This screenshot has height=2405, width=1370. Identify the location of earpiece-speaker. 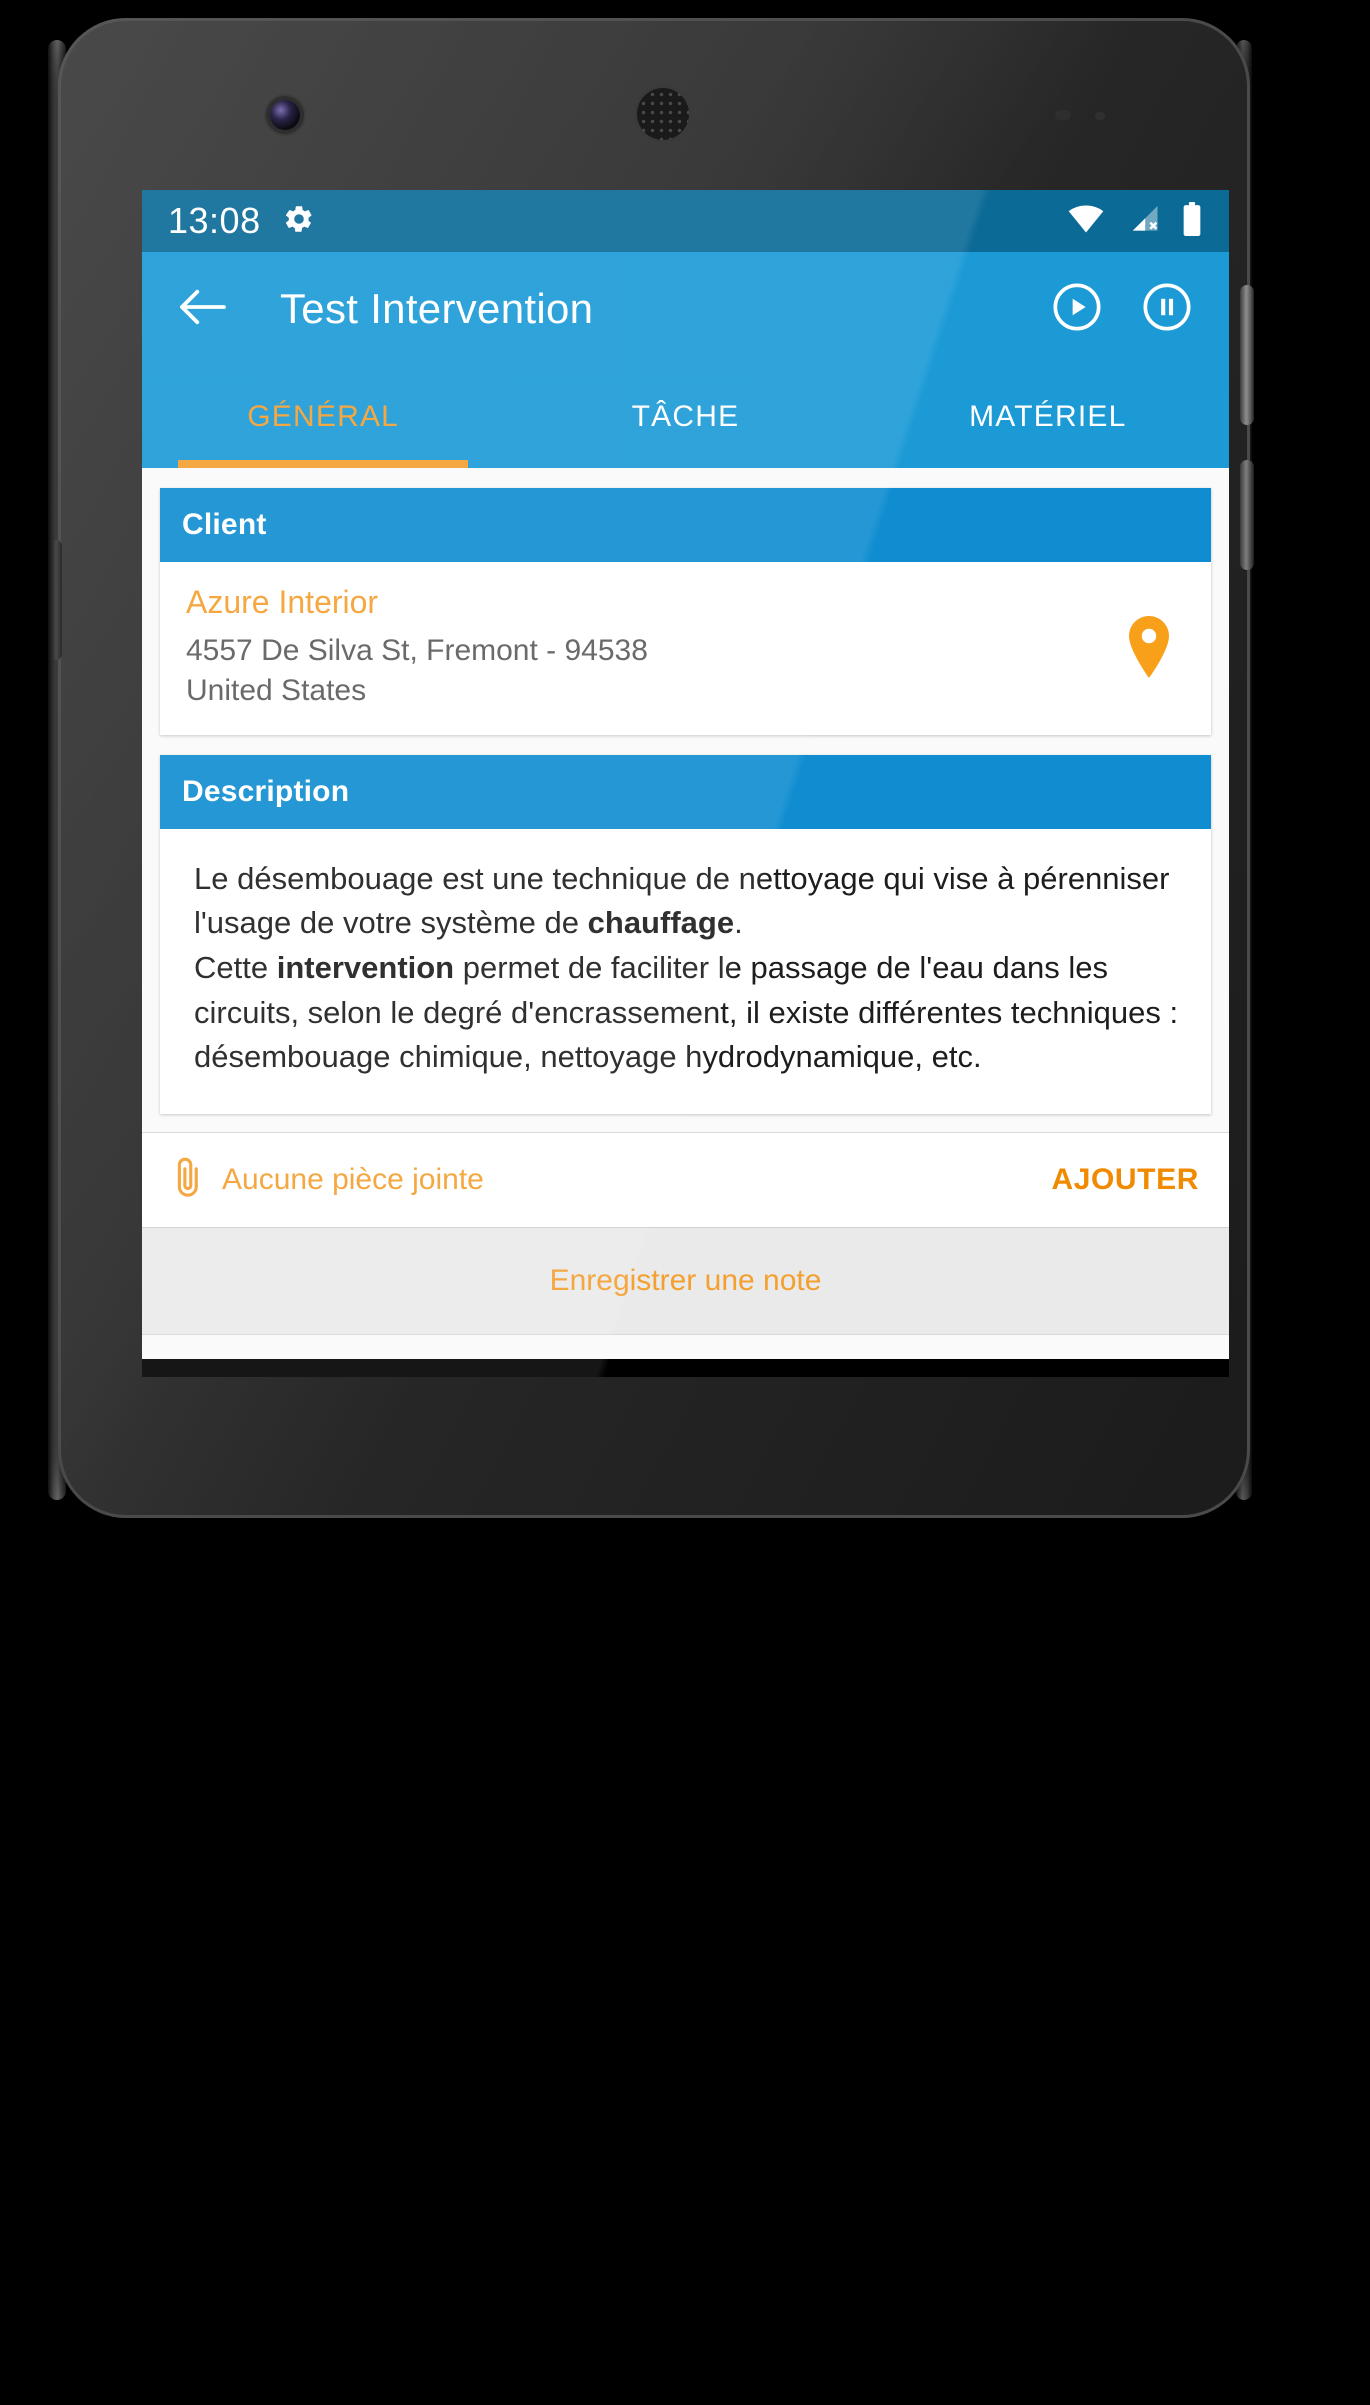
(663, 114).